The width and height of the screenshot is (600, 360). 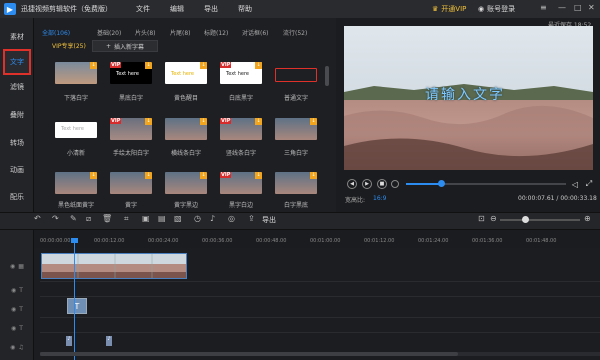 What do you see at coordinates (76, 130) in the screenshot?
I see `template-thumb: Text here` at bounding box center [76, 130].